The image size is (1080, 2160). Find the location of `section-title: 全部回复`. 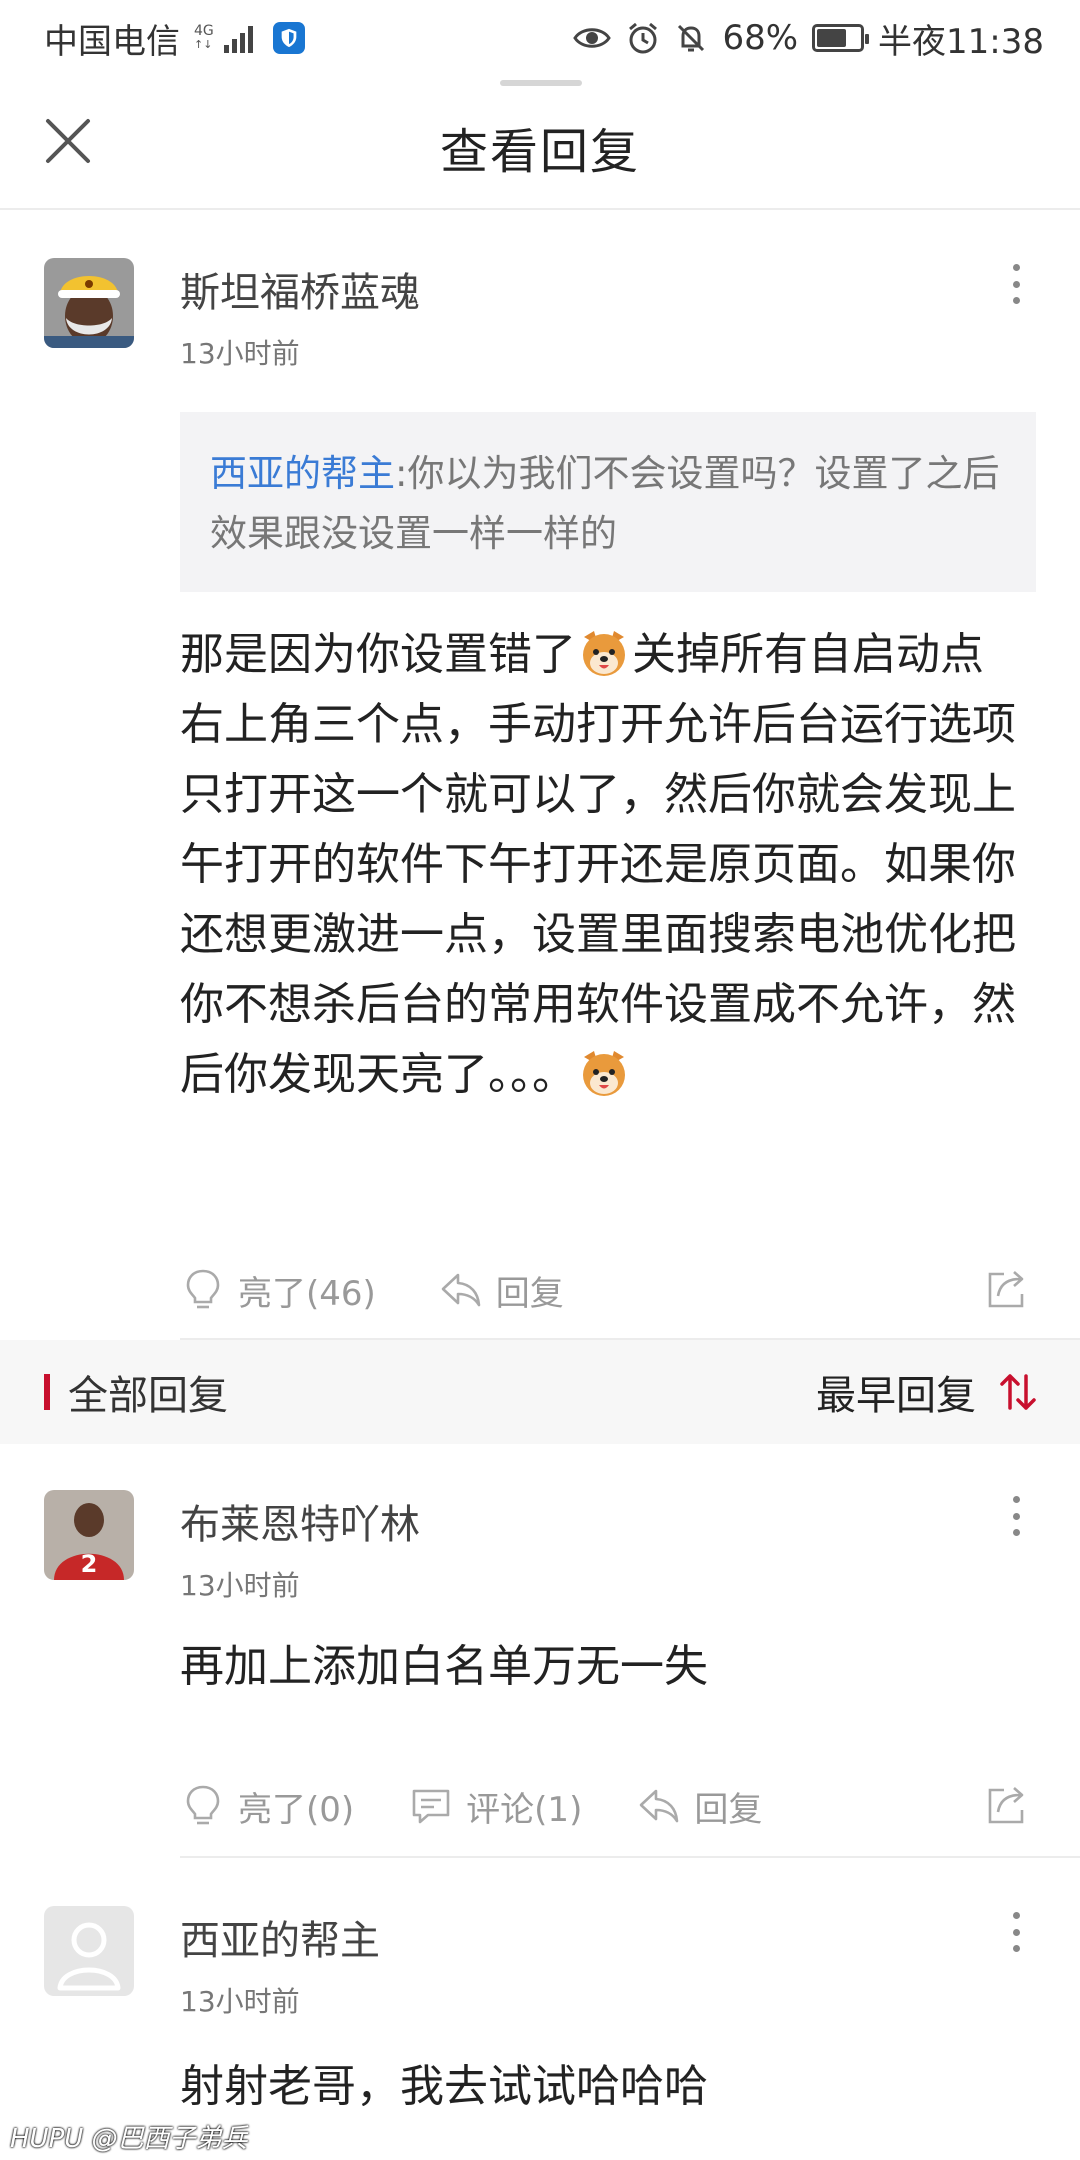

section-title: 全部回复 is located at coordinates (148, 1396).